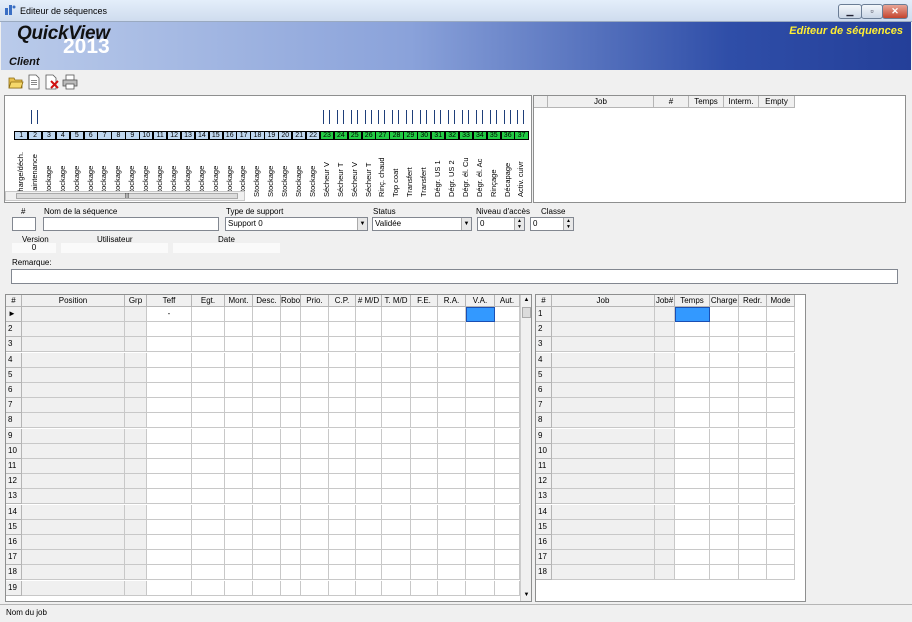  I want to click on seq-col-header: Grp, so click(136, 301).